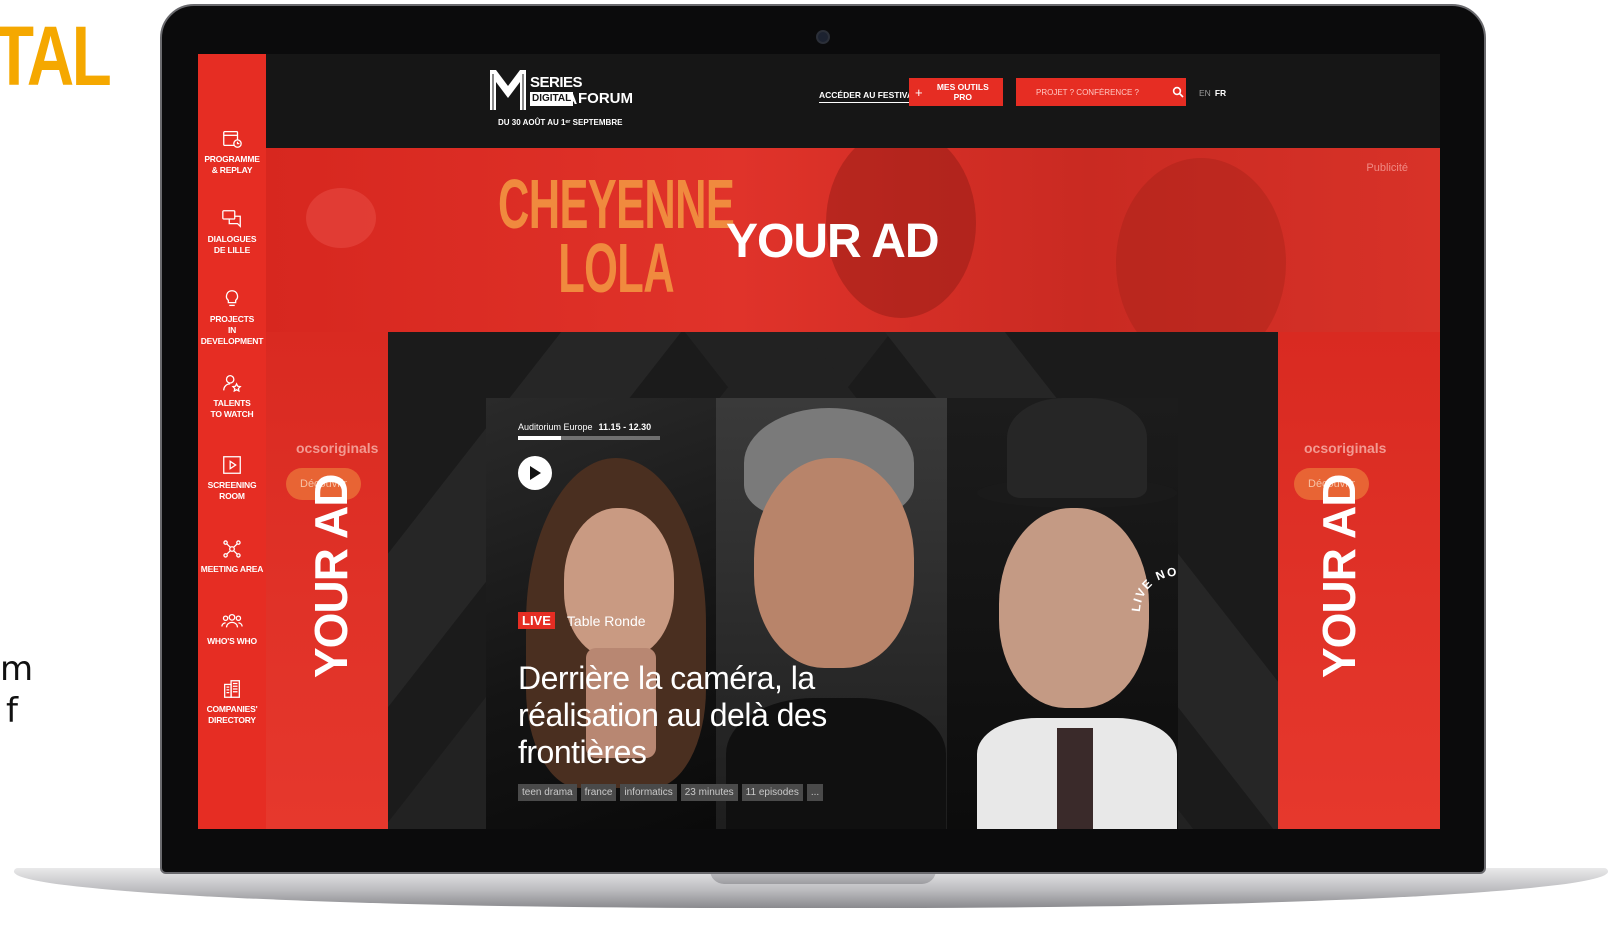 This screenshot has width=1621, height=927. Describe the element at coordinates (598, 792) in the screenshot. I see `tag: france` at that location.